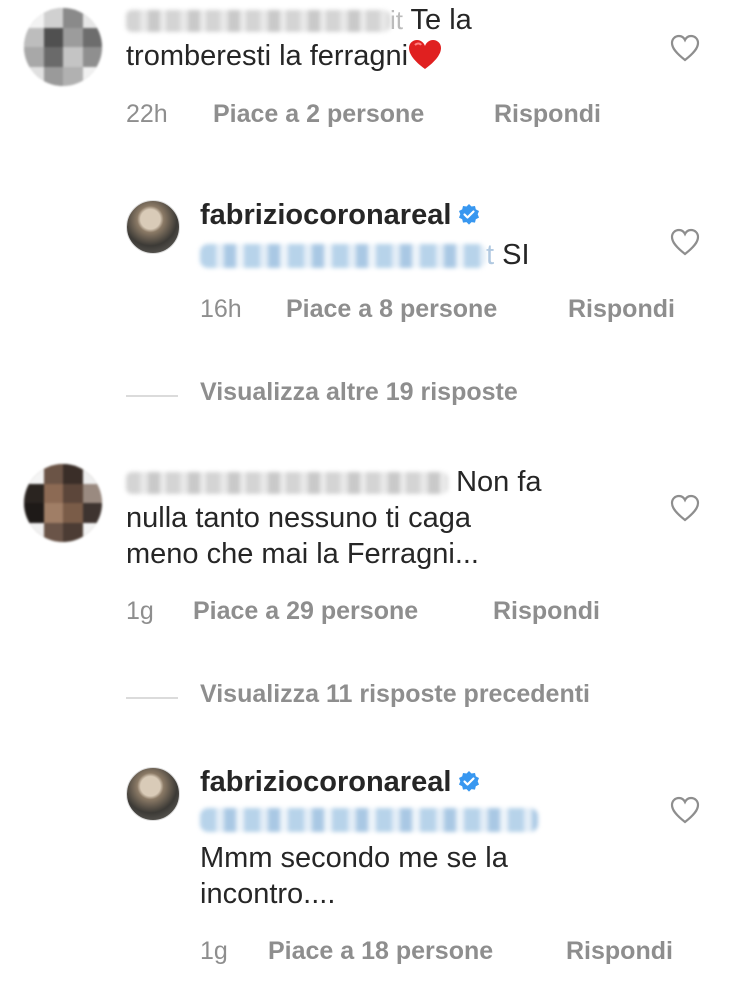 The width and height of the screenshot is (750, 1007). What do you see at coordinates (221, 309) in the screenshot?
I see `comment-time: 16h` at bounding box center [221, 309].